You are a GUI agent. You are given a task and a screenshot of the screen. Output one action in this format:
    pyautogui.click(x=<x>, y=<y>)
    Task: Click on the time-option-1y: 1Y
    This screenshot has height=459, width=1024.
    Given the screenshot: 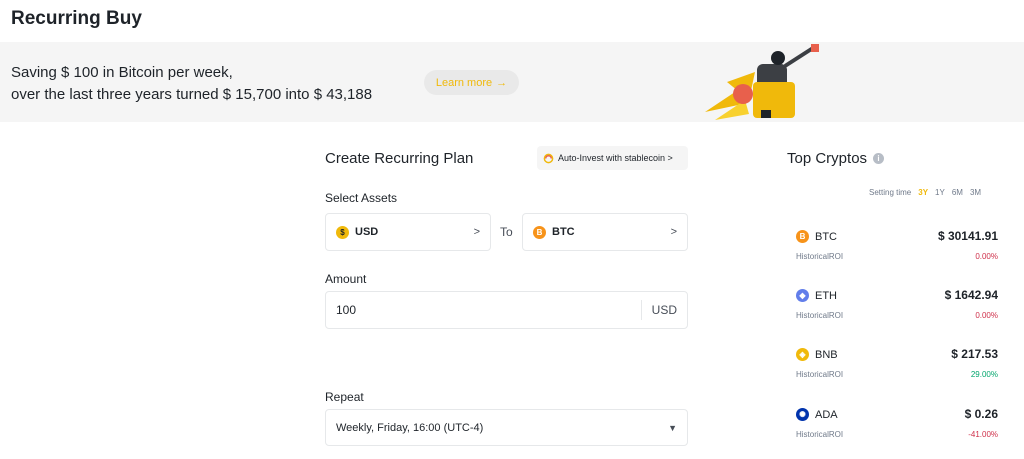 What is the action you would take?
    pyautogui.click(x=940, y=192)
    